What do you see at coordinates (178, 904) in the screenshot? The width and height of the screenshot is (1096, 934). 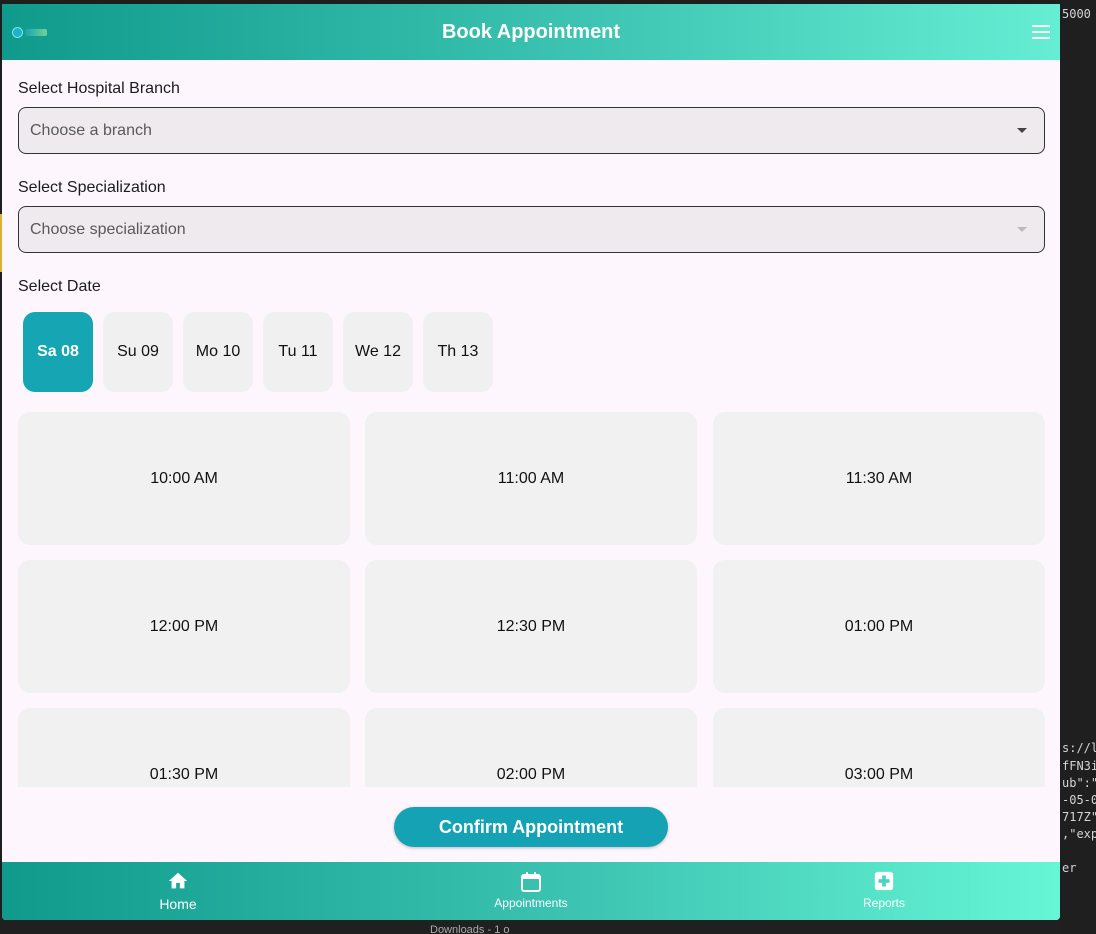 I see `nav-label: Home` at bounding box center [178, 904].